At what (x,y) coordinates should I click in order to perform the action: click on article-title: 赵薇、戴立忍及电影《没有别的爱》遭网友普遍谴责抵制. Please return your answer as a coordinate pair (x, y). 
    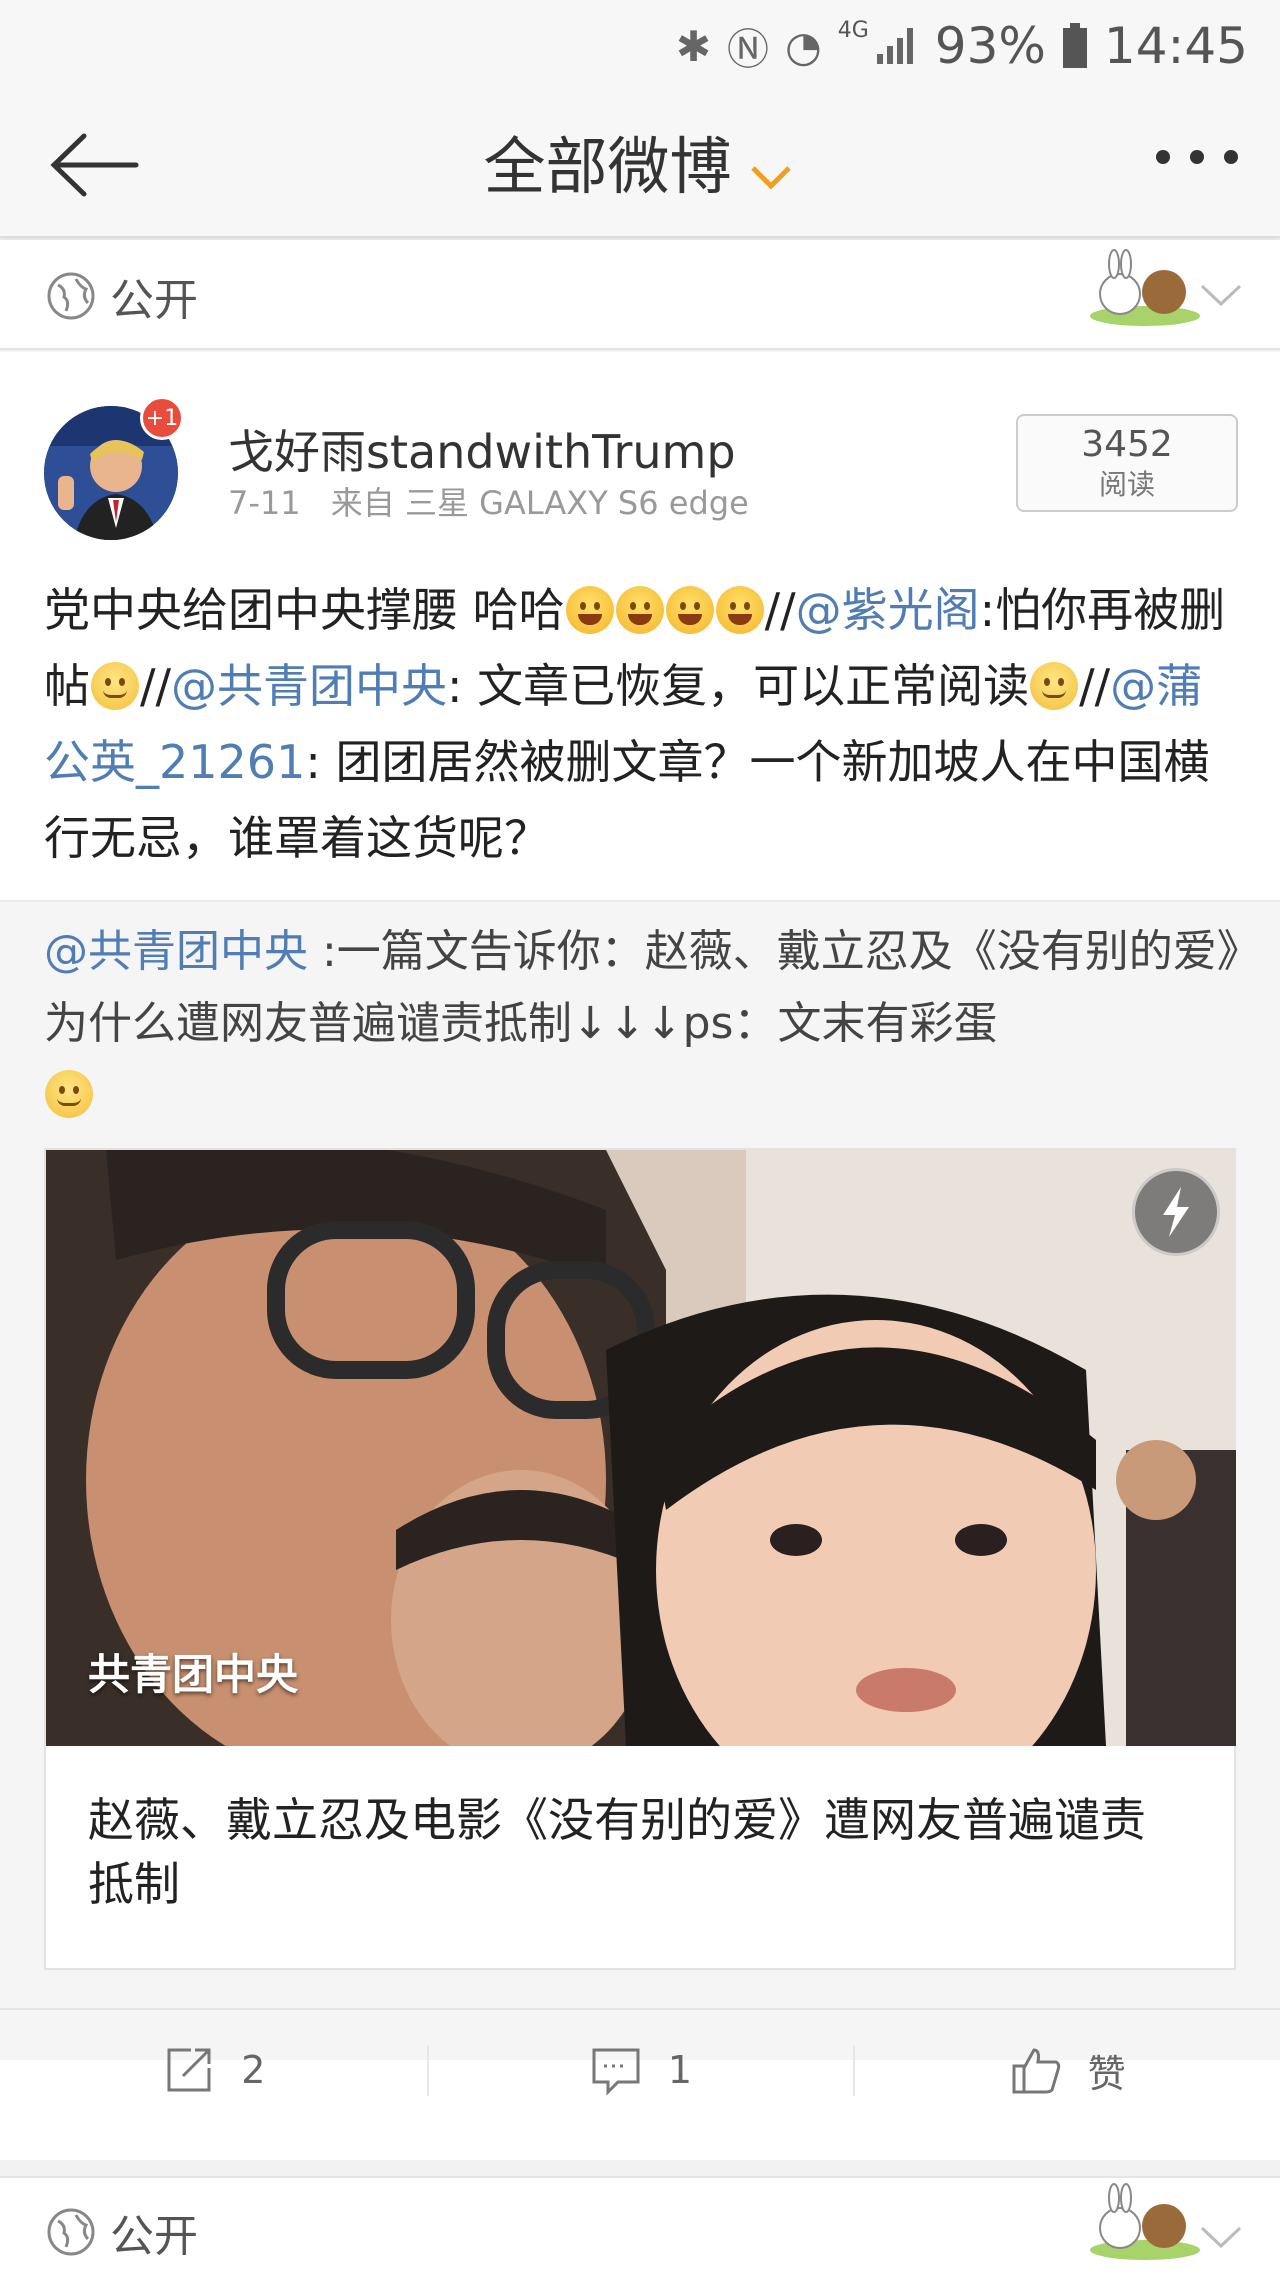
    Looking at the image, I should click on (617, 1852).